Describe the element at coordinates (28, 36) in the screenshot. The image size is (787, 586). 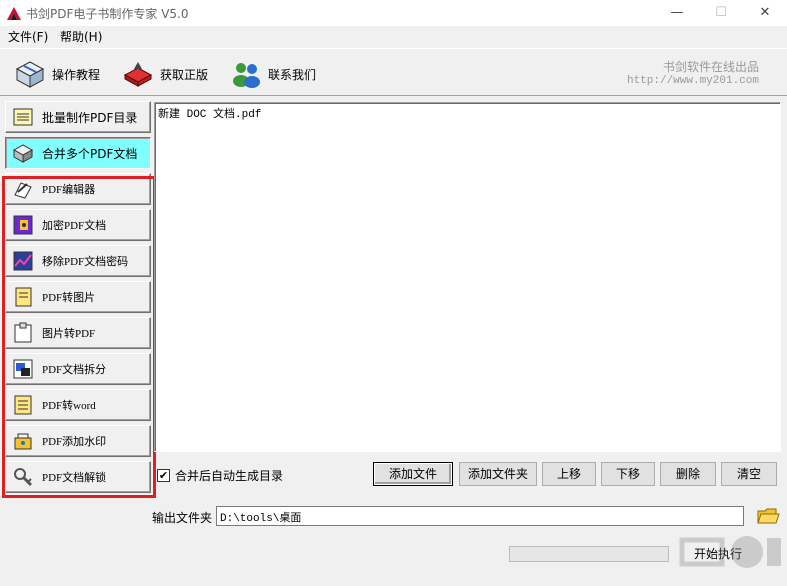
I see `menu-file: 文件(F)` at that location.